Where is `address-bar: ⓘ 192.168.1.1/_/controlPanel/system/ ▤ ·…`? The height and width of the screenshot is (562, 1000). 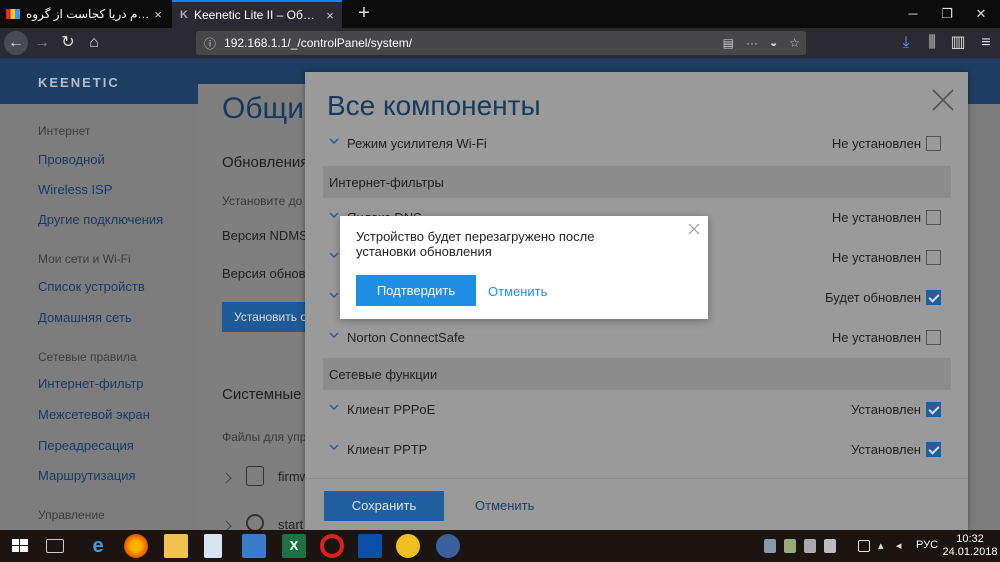 address-bar: ⓘ 192.168.1.1/_/controlPanel/system/ ▤ ·… is located at coordinates (501, 43).